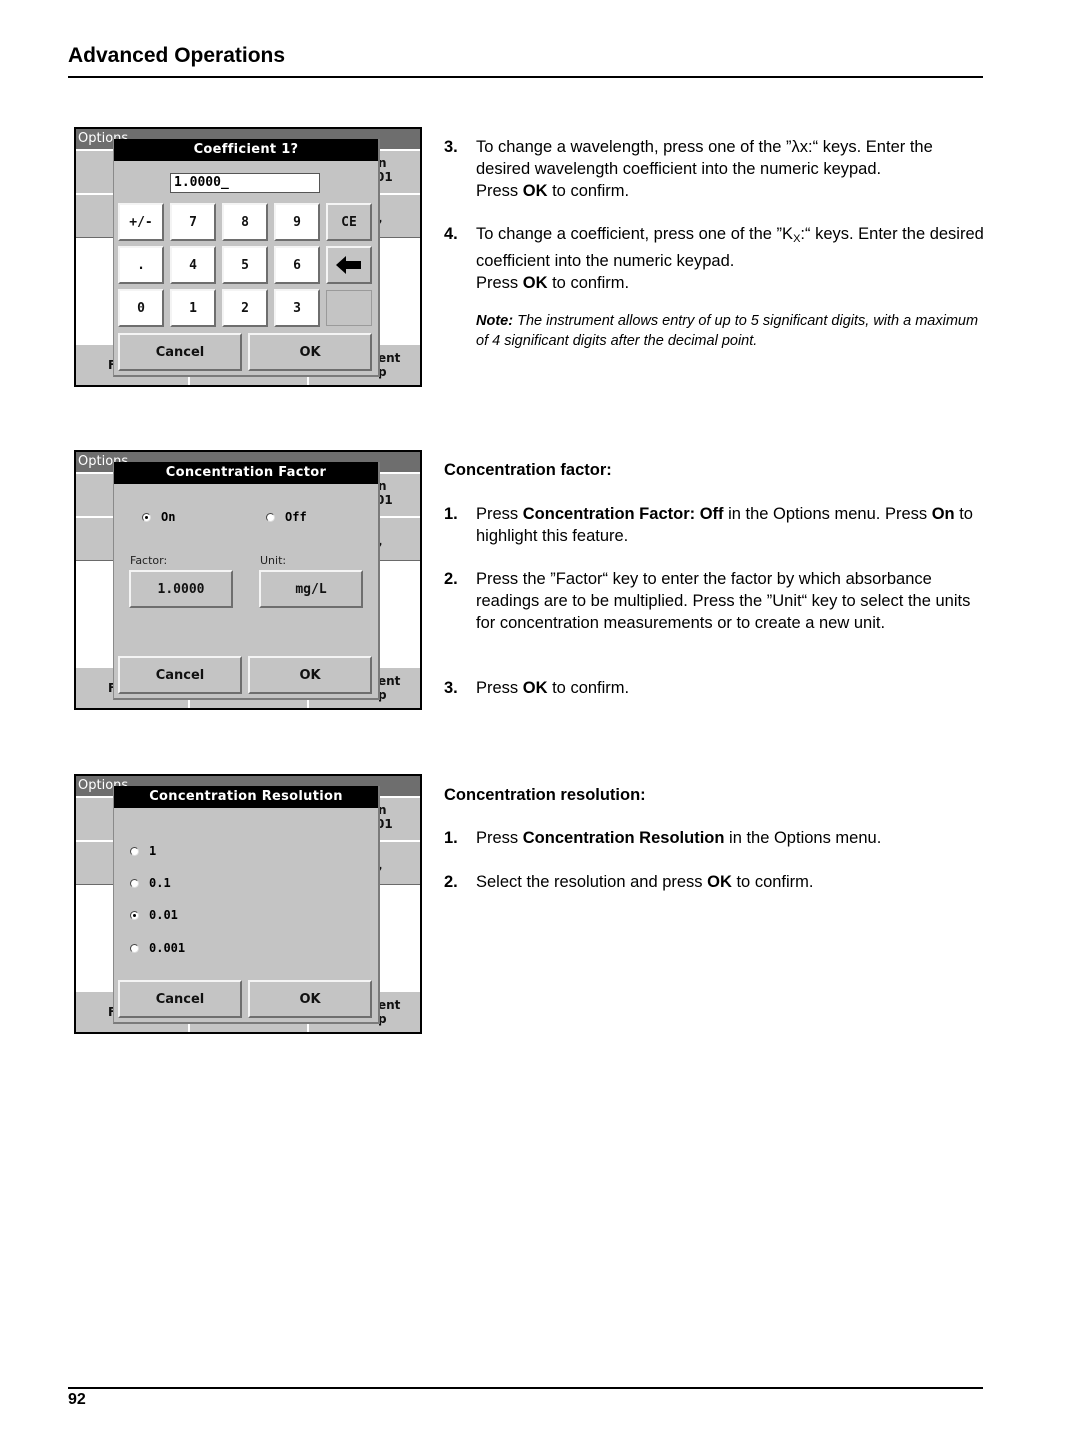 Image resolution: width=1080 pixels, height=1437 pixels. Describe the element at coordinates (141, 308) in the screenshot. I see `key-0: 0` at that location.